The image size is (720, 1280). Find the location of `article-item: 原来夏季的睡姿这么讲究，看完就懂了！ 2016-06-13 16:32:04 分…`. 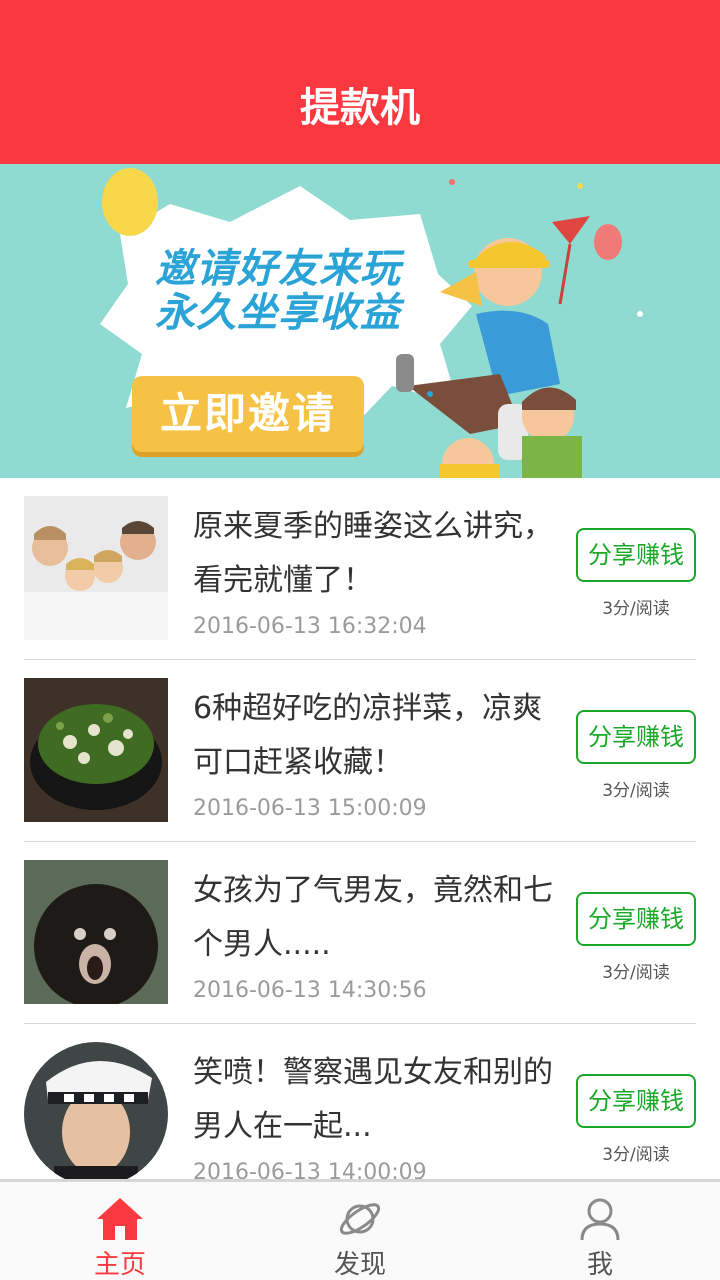

article-item: 原来夏季的睡姿这么讲究，看完就懂了！ 2016-06-13 16:32:04 分… is located at coordinates (360, 569).